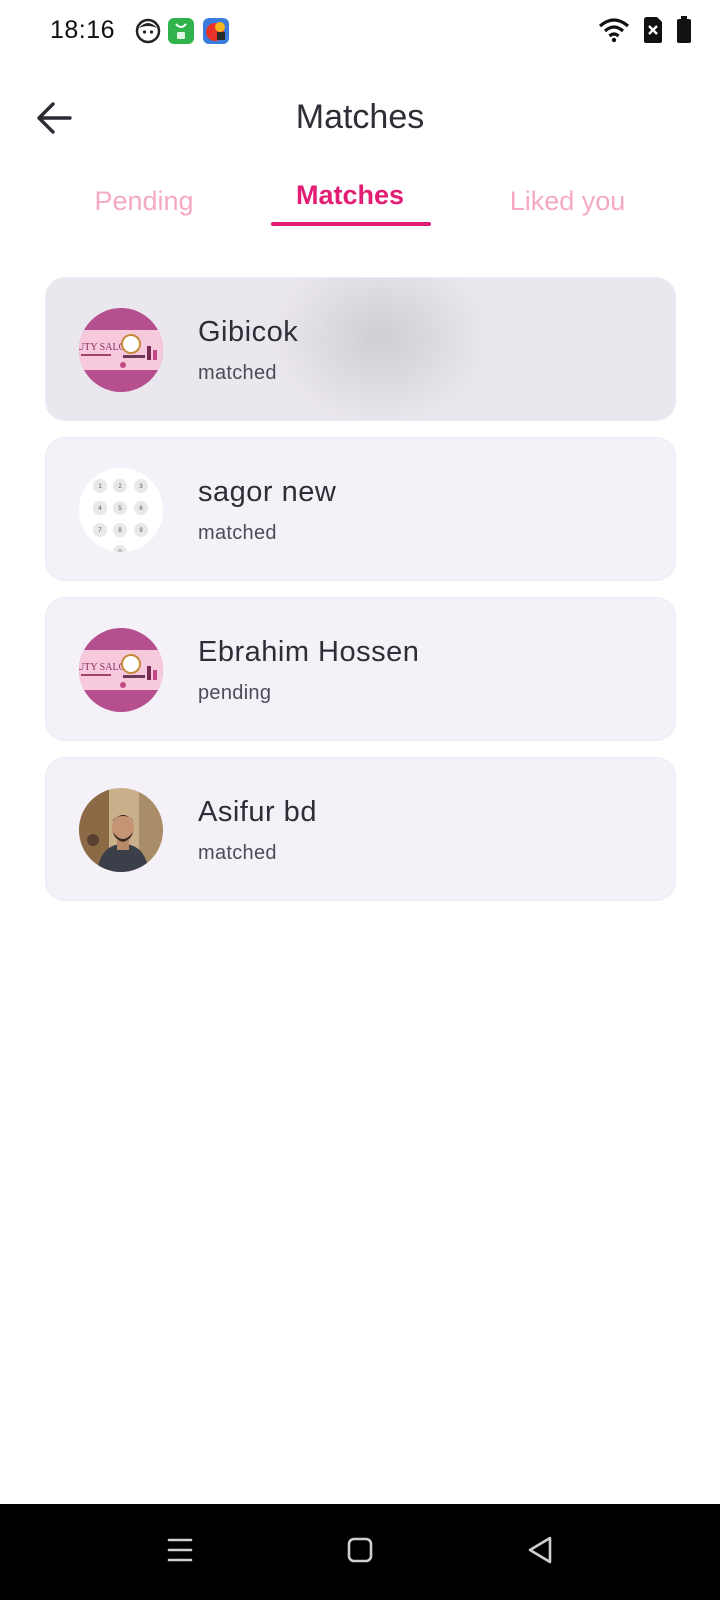 Image resolution: width=720 pixels, height=1600 pixels. What do you see at coordinates (216, 31) in the screenshot?
I see `colorful-game-icon` at bounding box center [216, 31].